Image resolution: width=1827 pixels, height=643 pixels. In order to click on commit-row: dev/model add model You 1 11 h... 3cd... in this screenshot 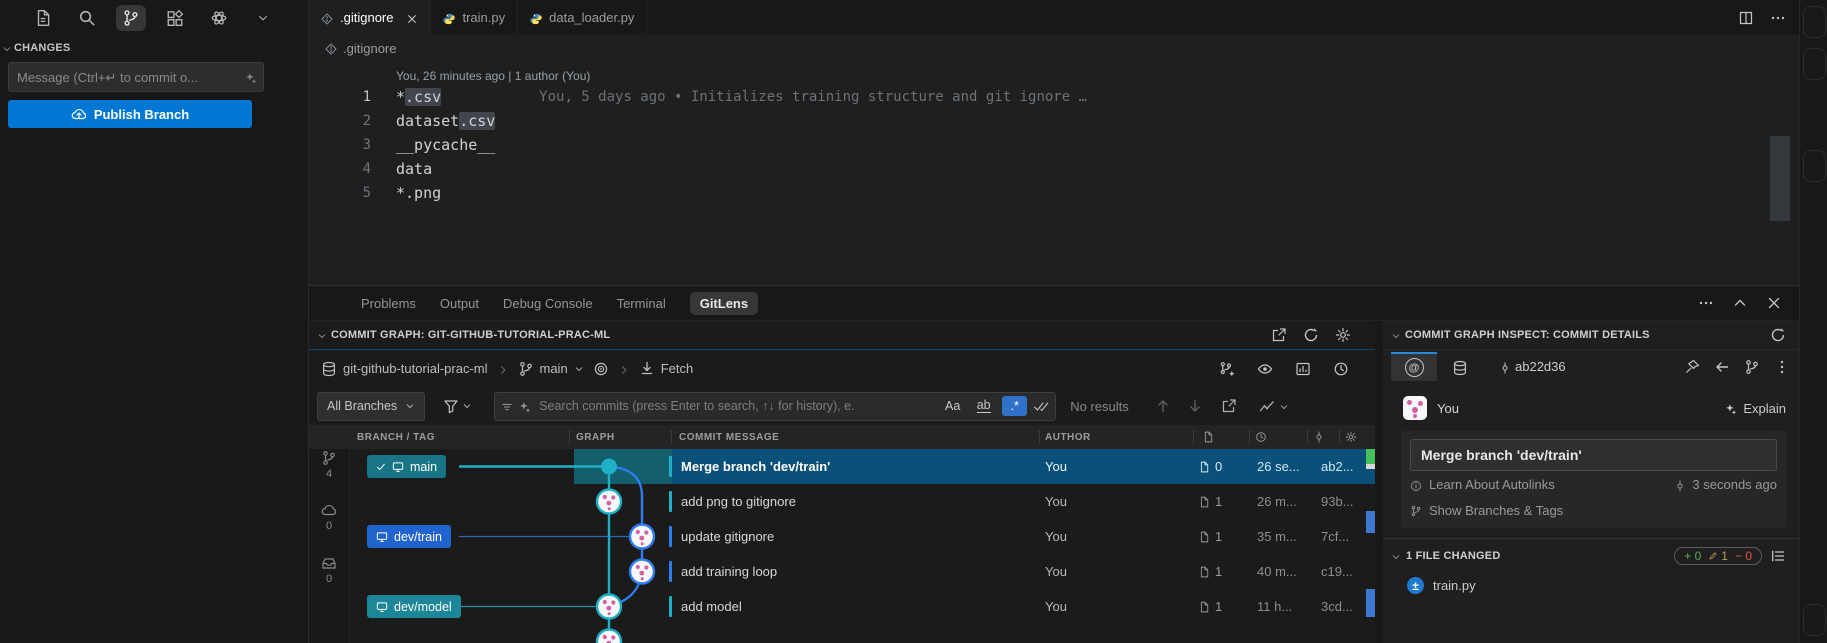, I will do `click(842, 606)`.